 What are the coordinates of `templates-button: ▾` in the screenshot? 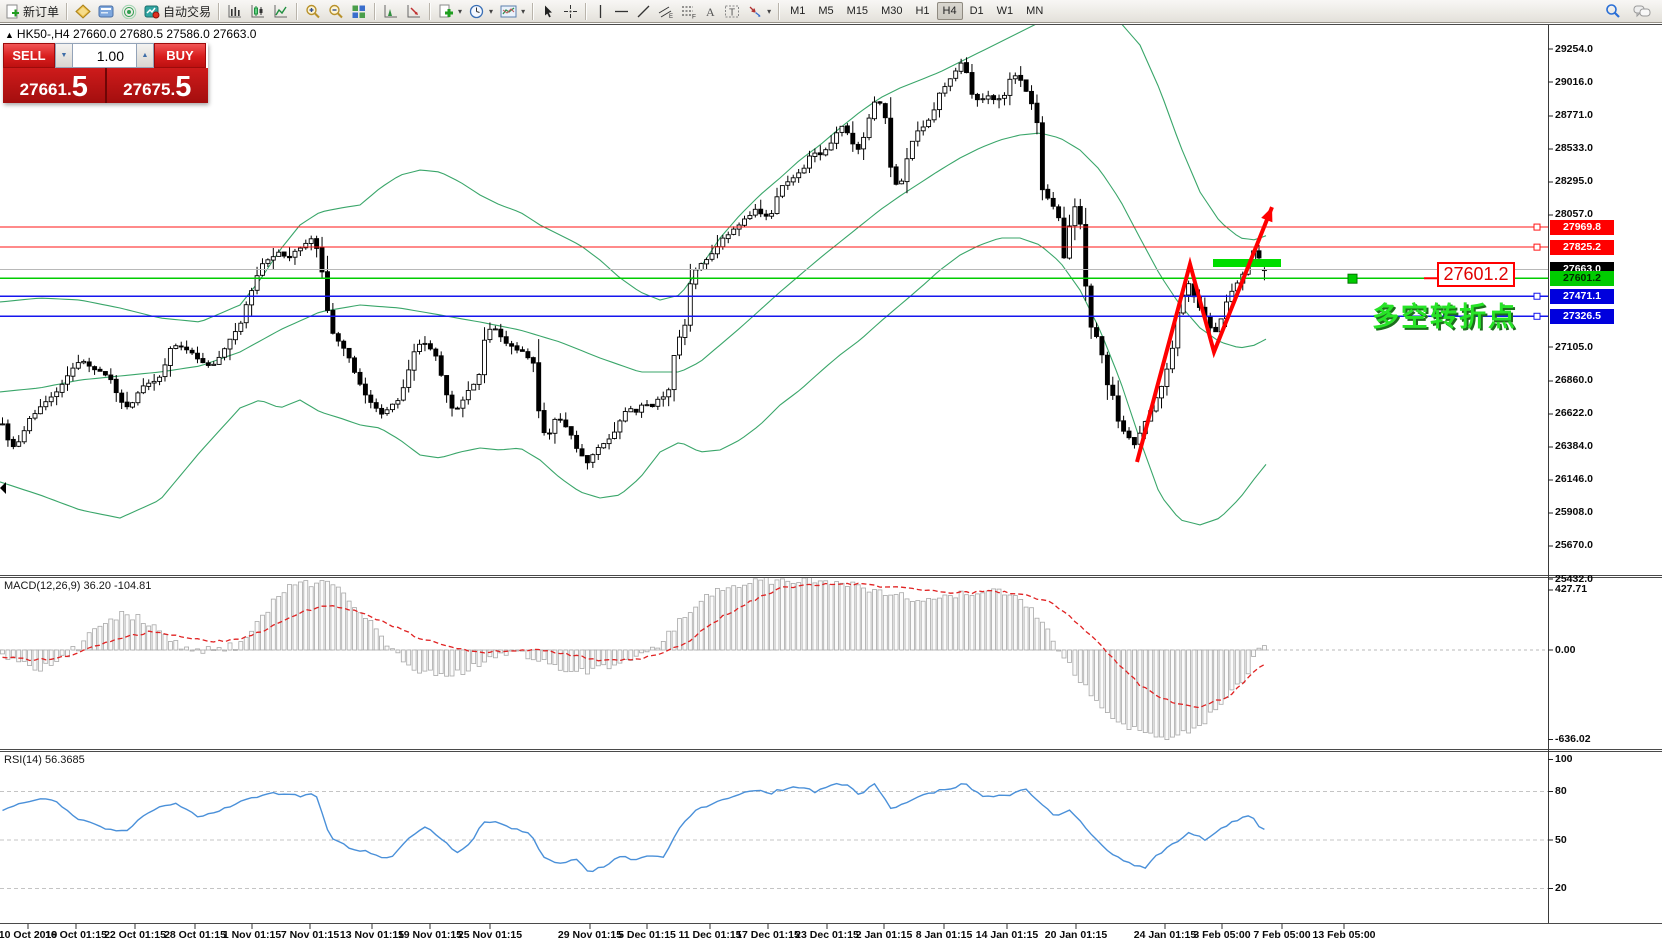 It's located at (512, 11).